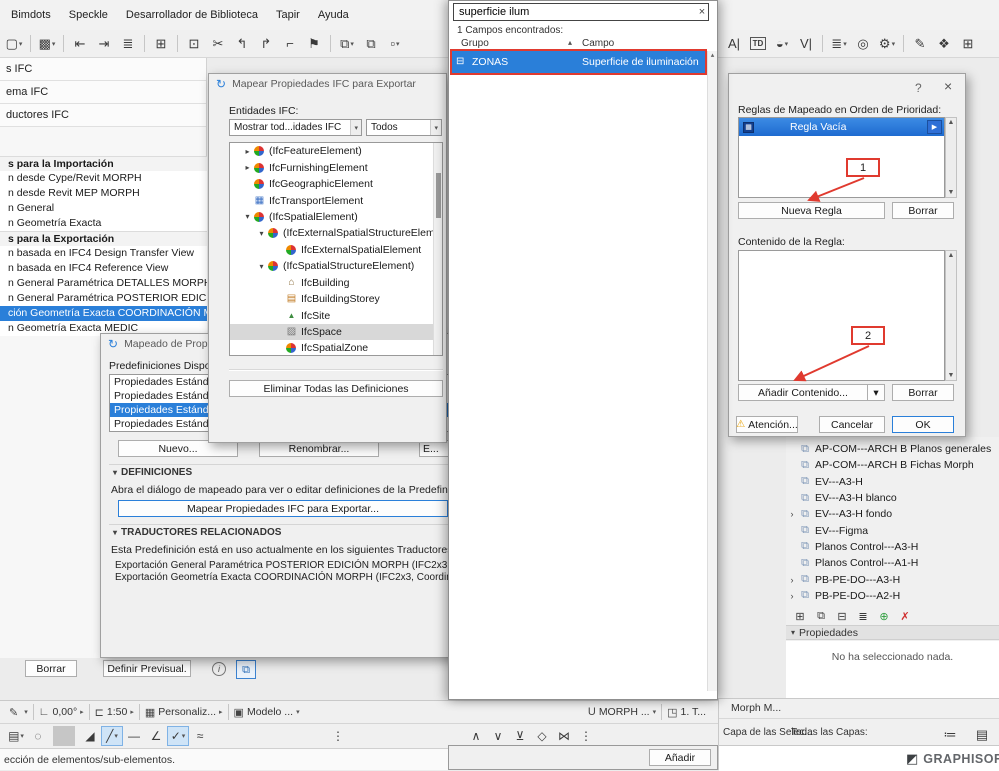 The height and width of the screenshot is (771, 999). Describe the element at coordinates (923, 424) in the screenshot. I see `ok-button: OK` at that location.